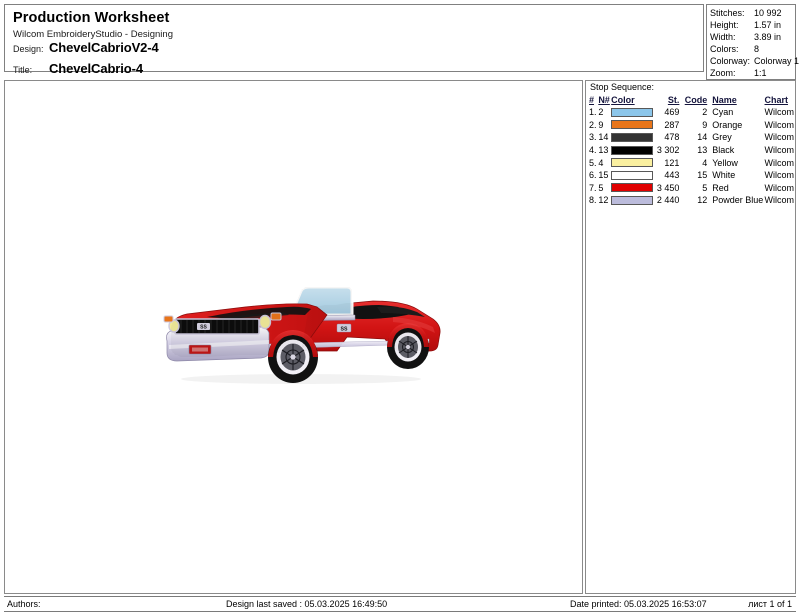 This screenshot has width=800, height=616. What do you see at coordinates (593, 112) in the screenshot?
I see `row-index: 1.` at bounding box center [593, 112].